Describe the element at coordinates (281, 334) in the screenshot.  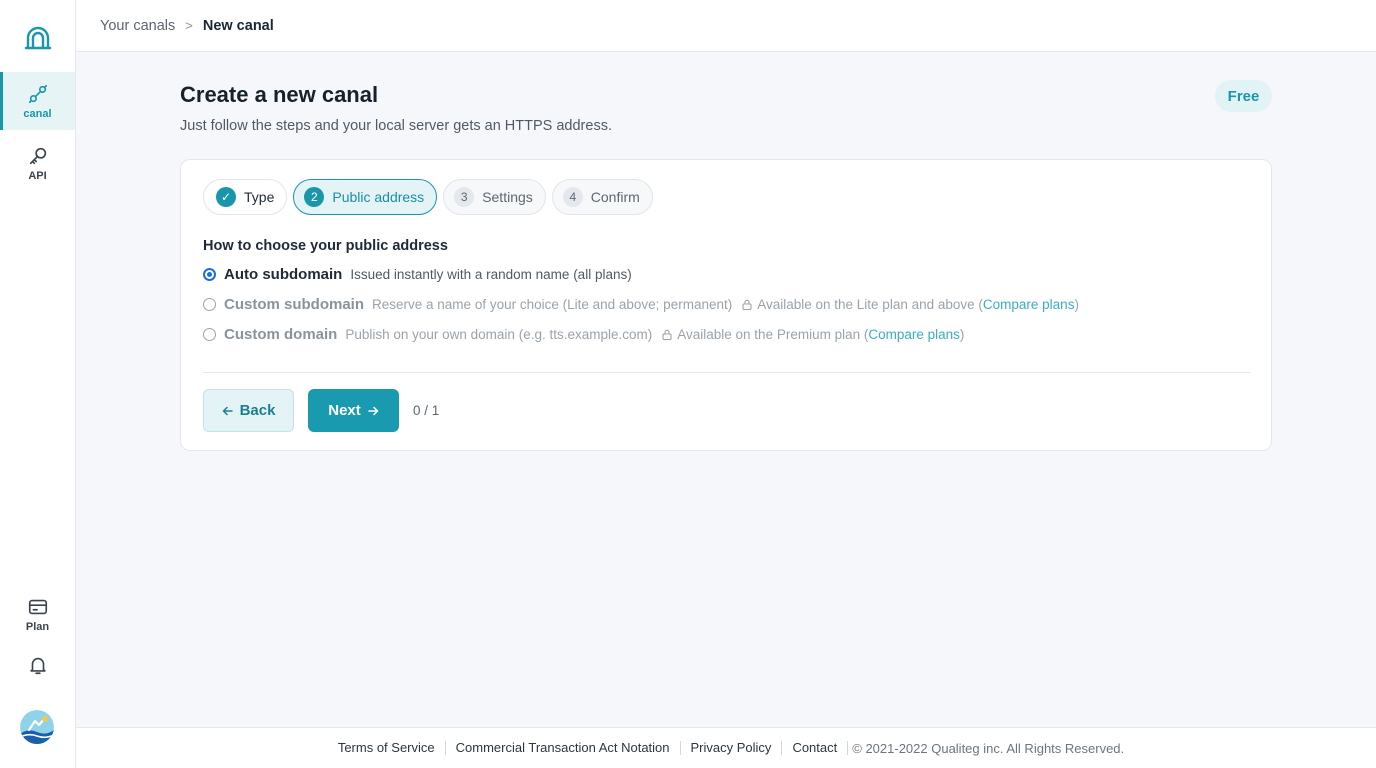
I see `option-name: Custom domain` at that location.